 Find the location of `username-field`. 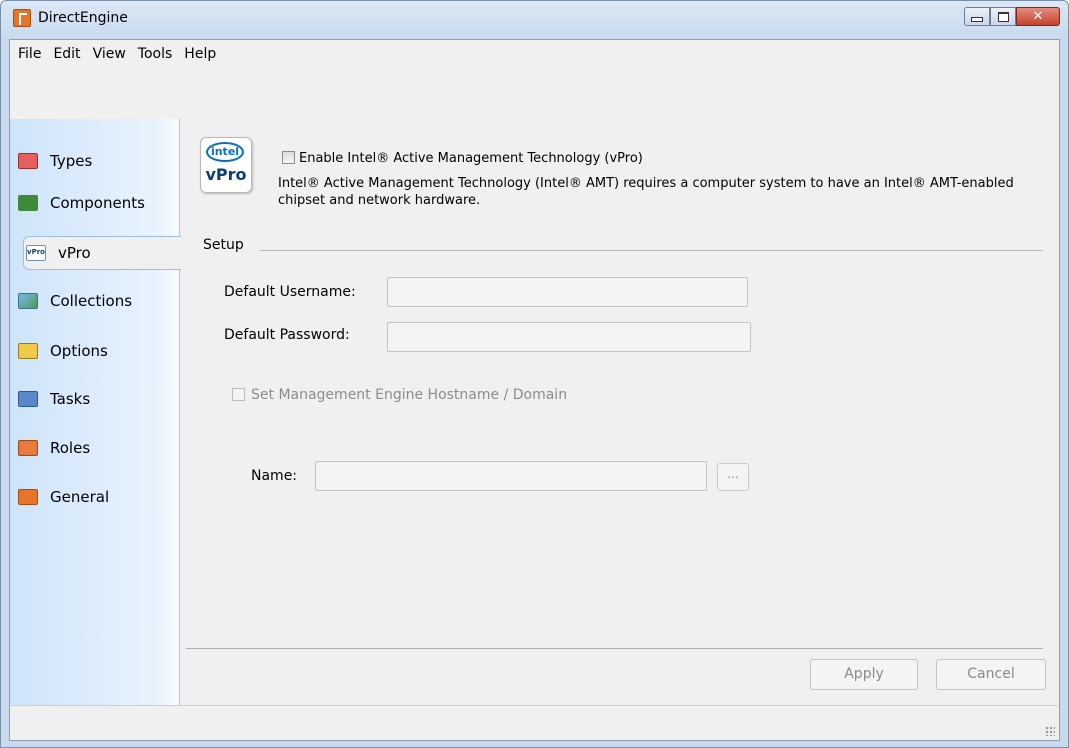

username-field is located at coordinates (567, 292).